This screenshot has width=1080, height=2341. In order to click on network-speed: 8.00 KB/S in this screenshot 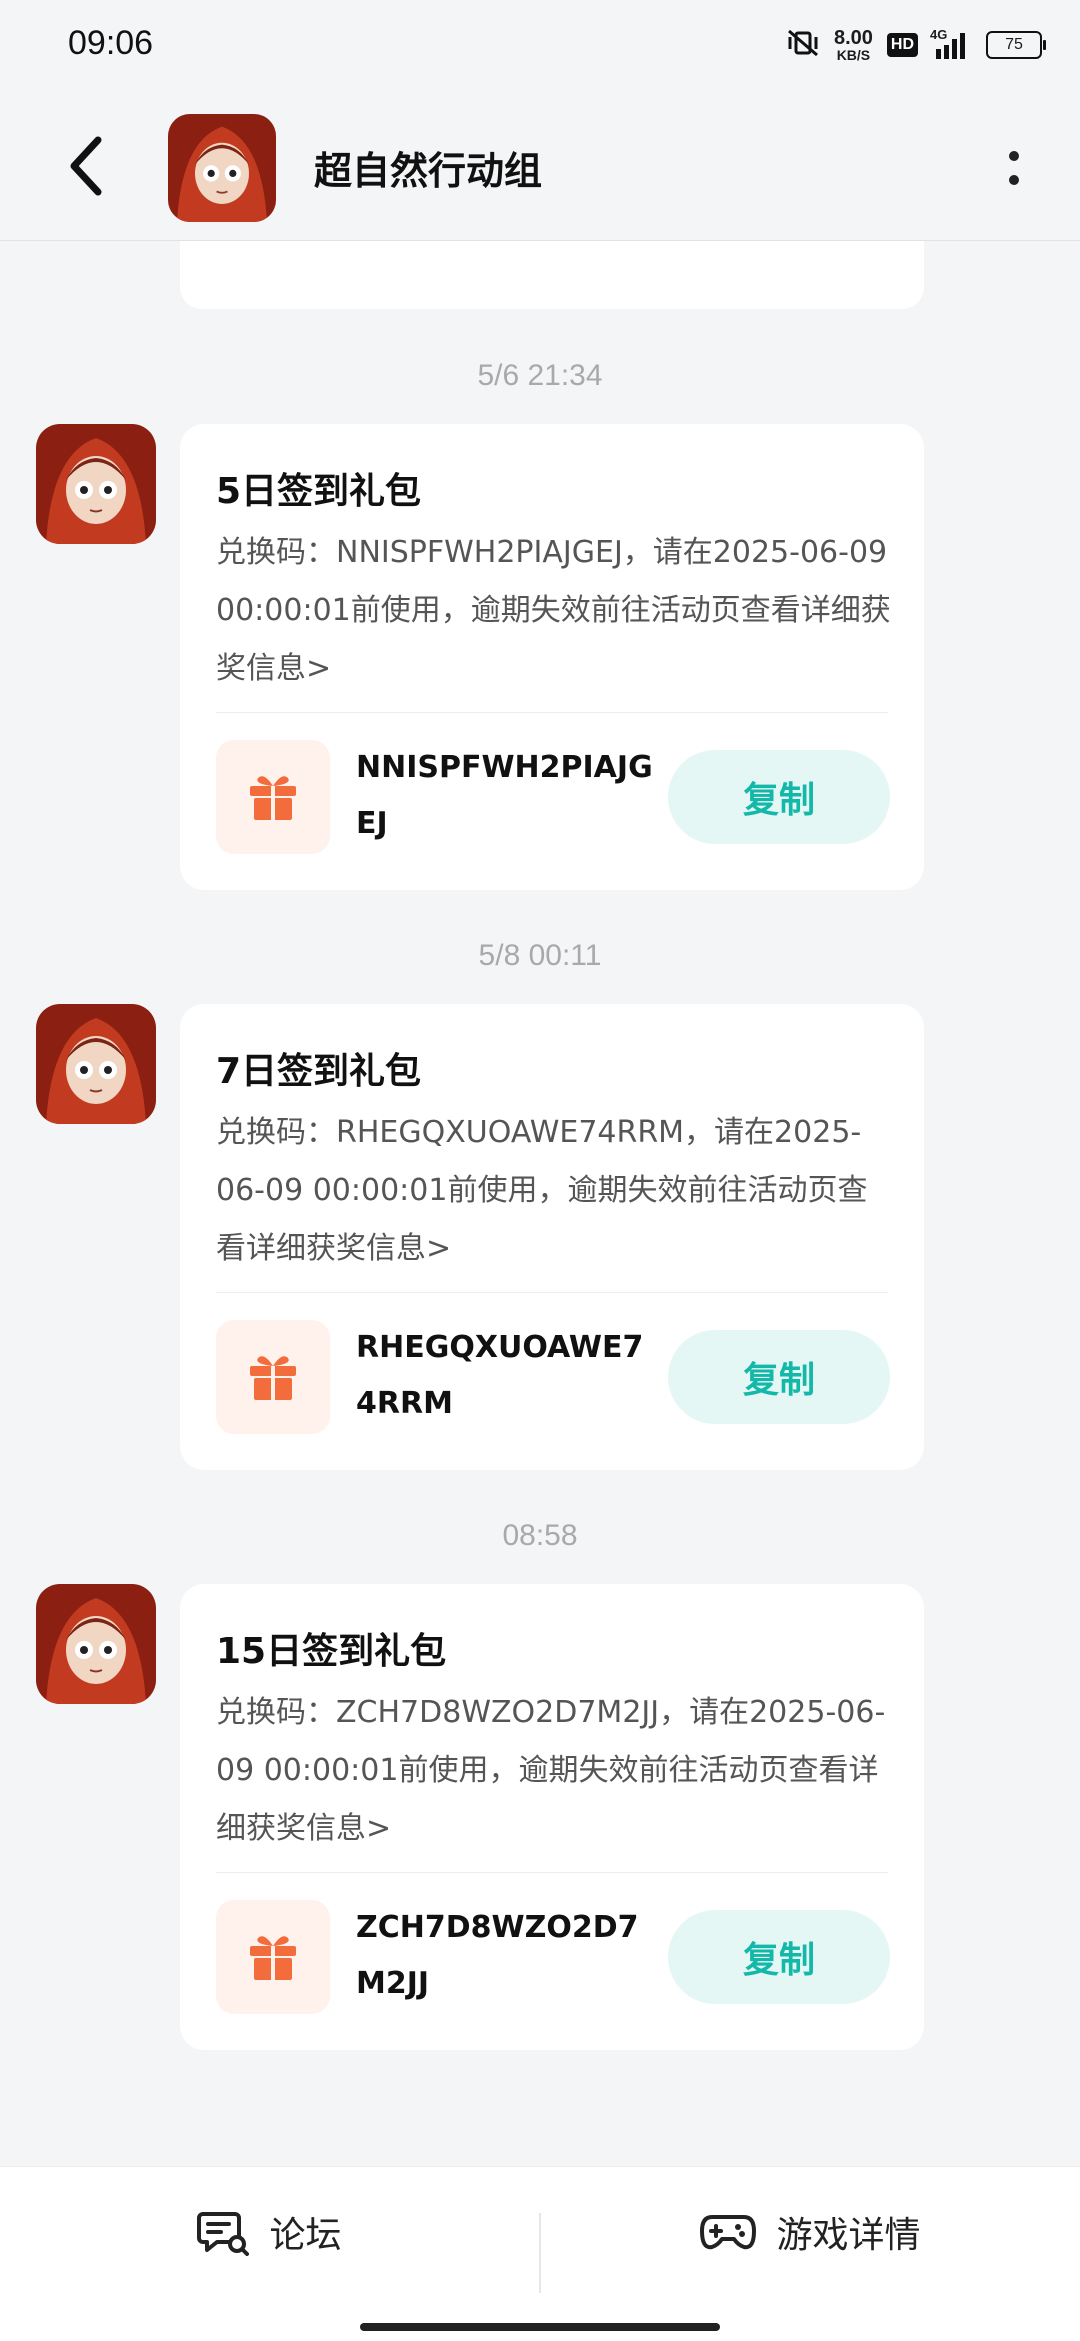, I will do `click(853, 45)`.